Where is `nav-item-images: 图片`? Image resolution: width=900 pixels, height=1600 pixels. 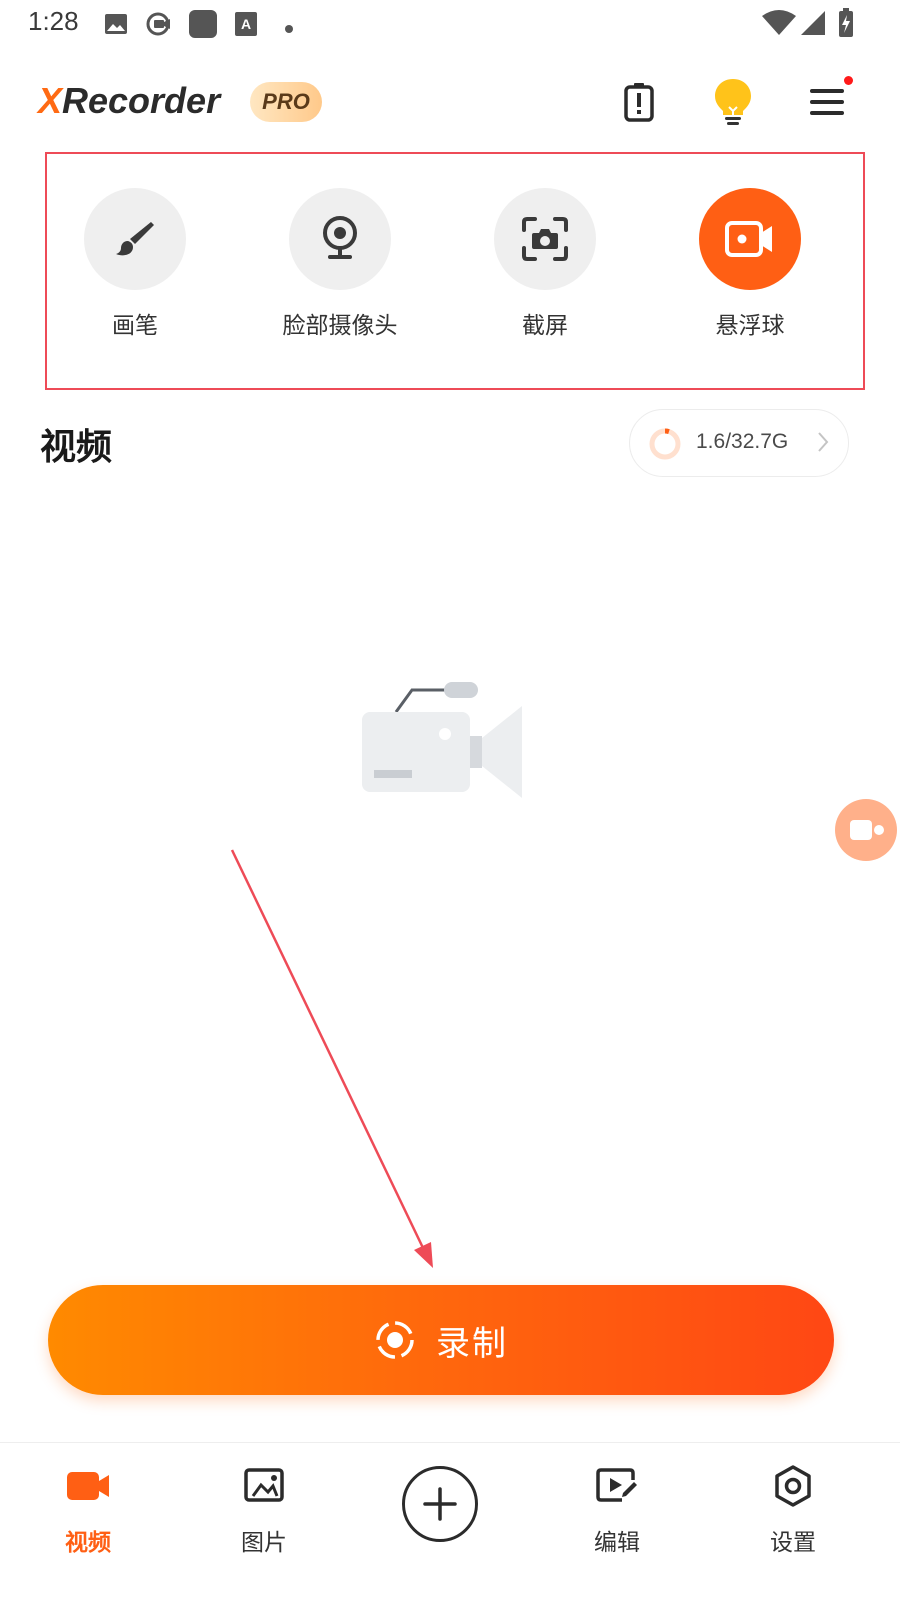 nav-item-images: 图片 is located at coordinates (264, 1510).